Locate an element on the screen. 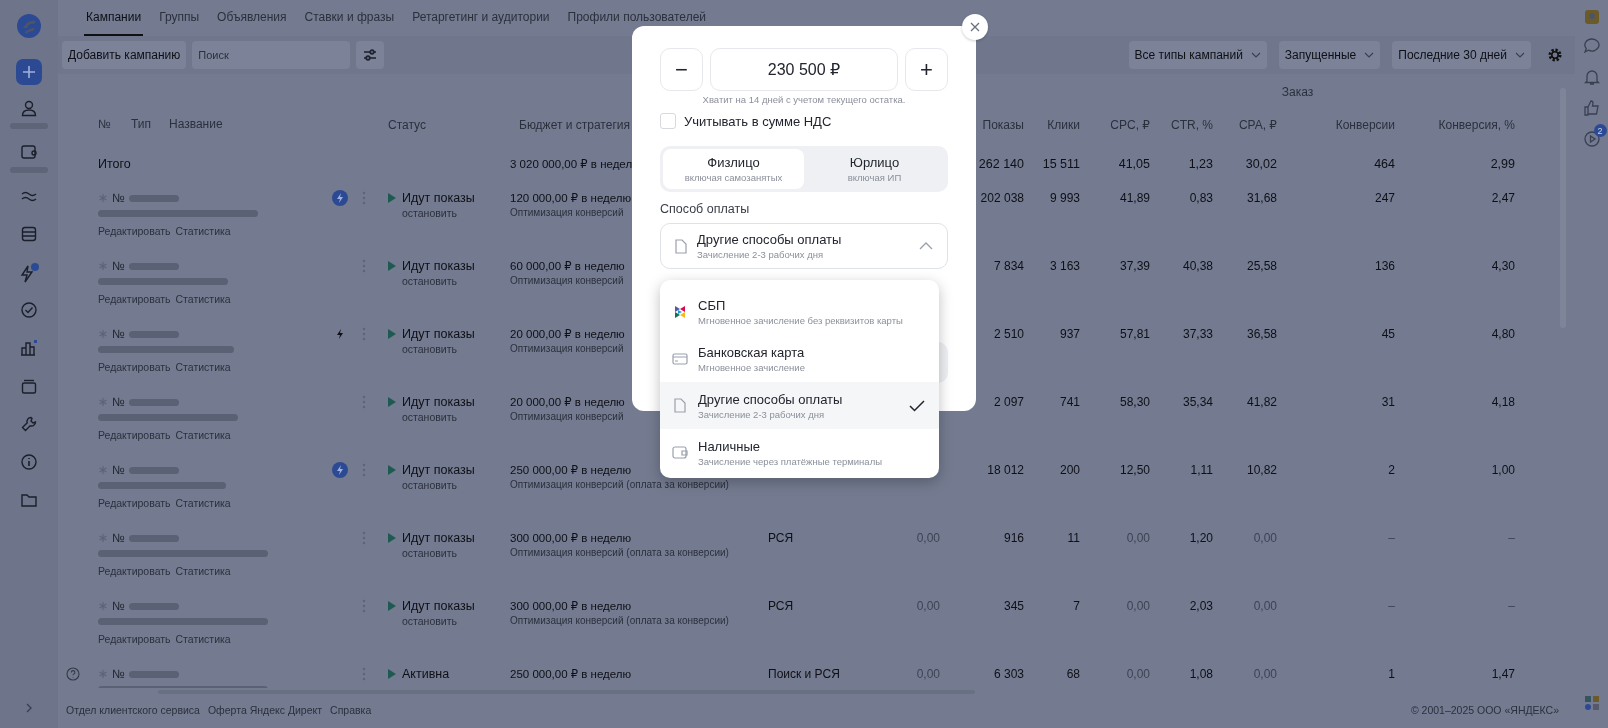  column-header: Конверсии is located at coordinates (1365, 125).